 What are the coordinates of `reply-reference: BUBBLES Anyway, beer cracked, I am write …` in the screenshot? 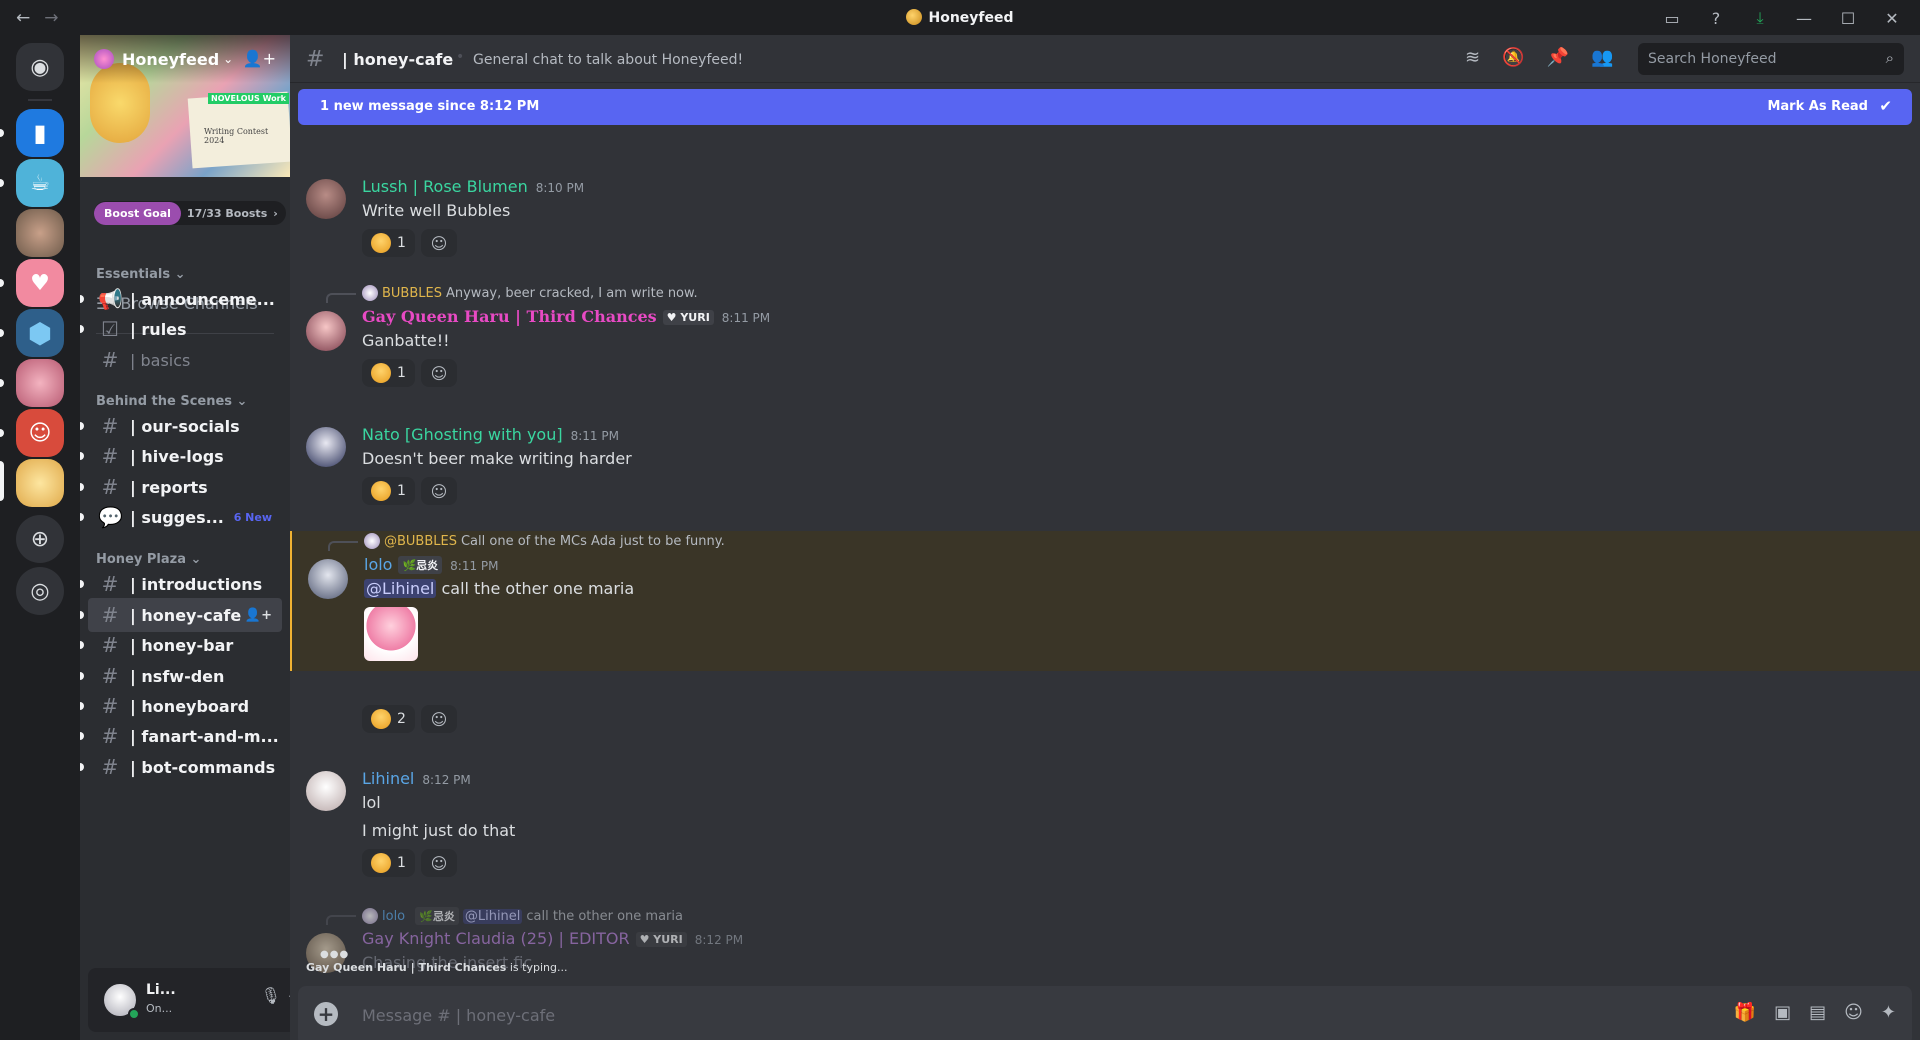 It's located at (530, 293).